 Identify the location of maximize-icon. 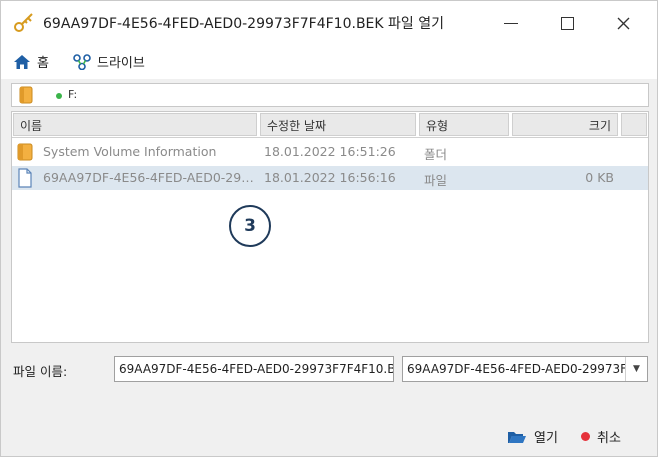
(567, 23).